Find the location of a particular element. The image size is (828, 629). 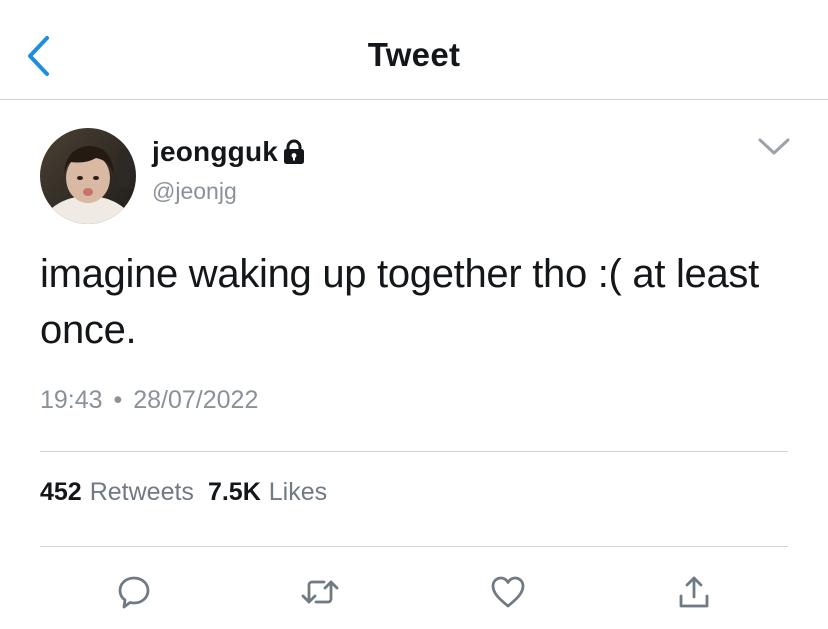

tweet-time: 19:43 is located at coordinates (71, 400).